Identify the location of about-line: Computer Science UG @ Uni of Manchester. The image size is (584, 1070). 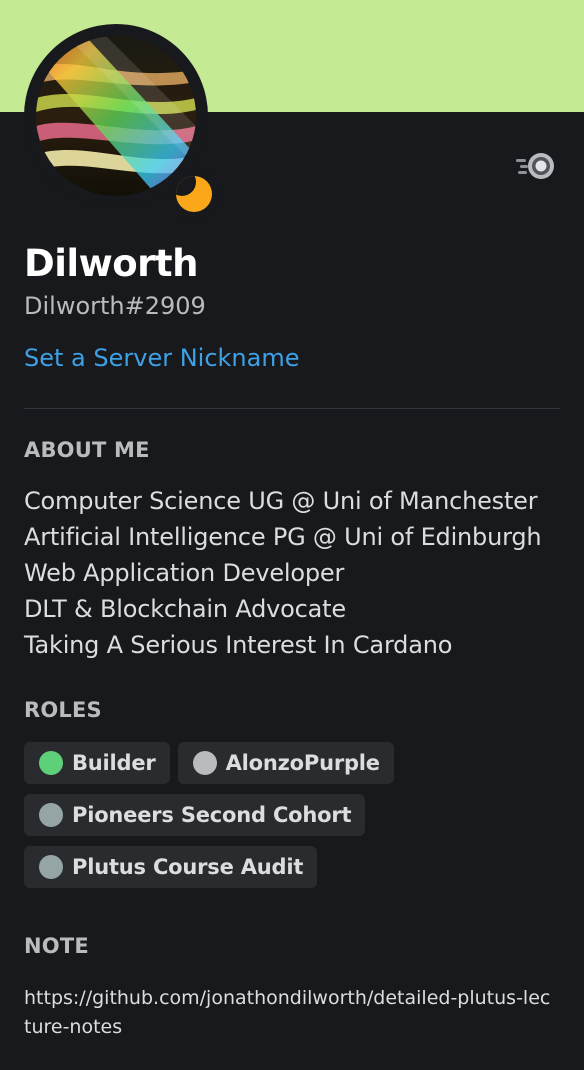
(281, 501).